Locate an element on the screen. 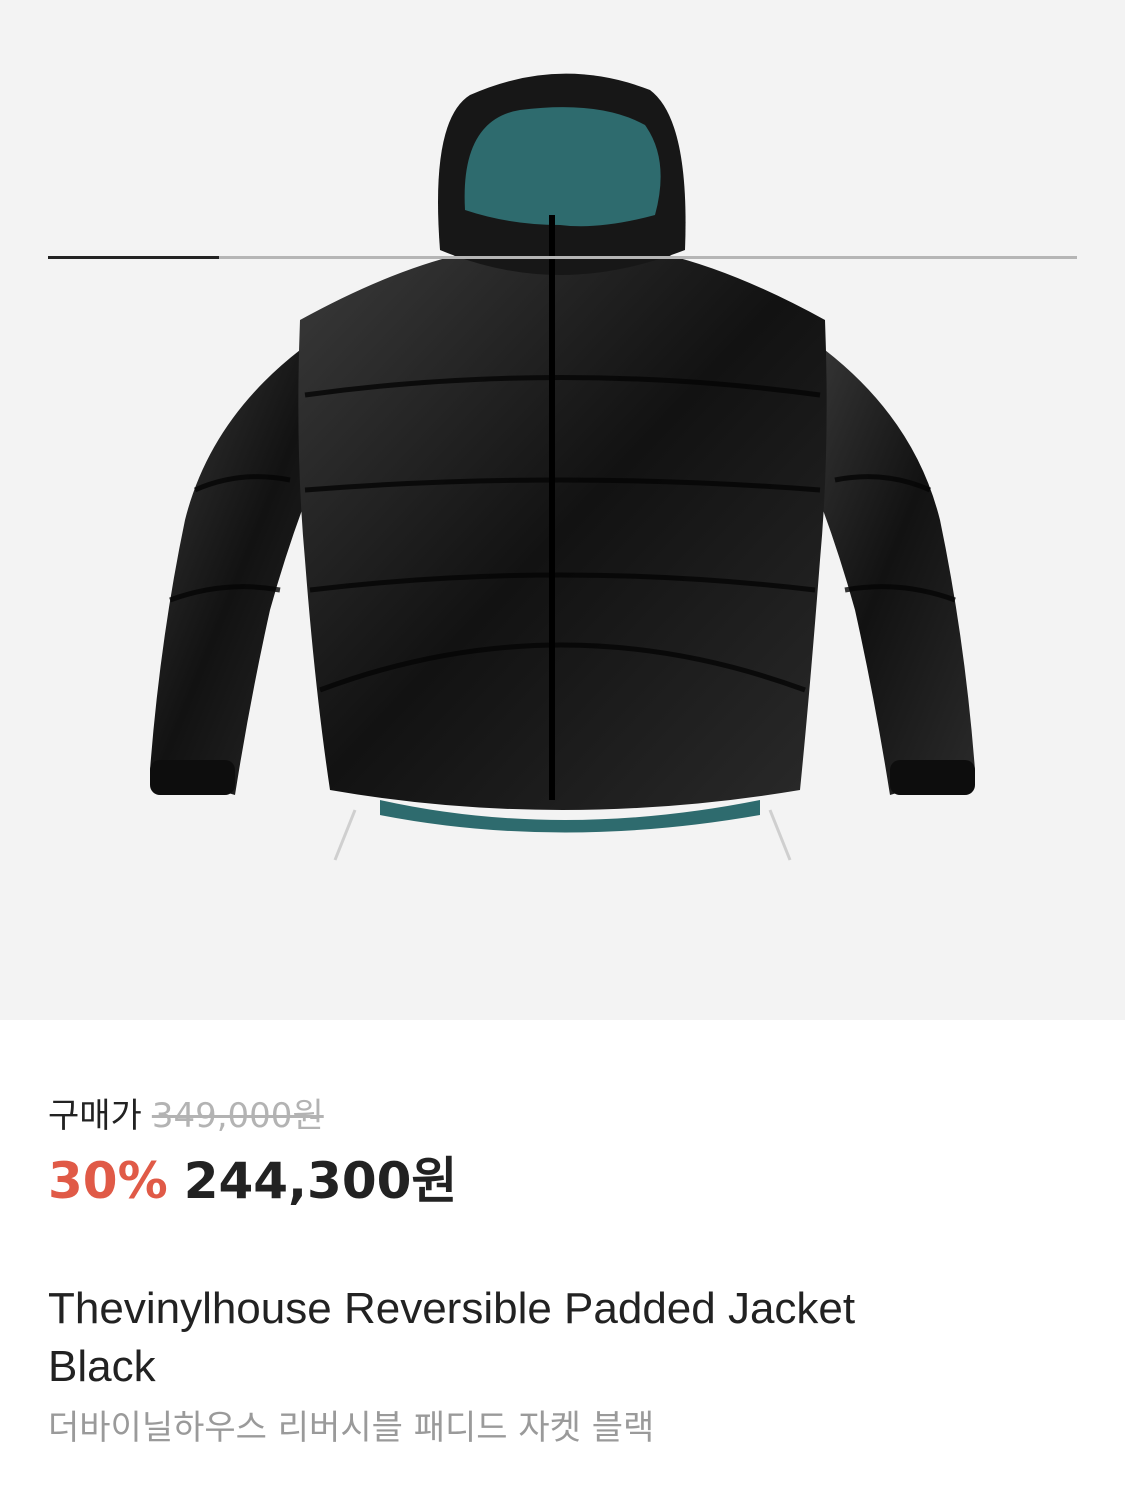  sale-price-row: 30% 244,300원 is located at coordinates (252, 1181).